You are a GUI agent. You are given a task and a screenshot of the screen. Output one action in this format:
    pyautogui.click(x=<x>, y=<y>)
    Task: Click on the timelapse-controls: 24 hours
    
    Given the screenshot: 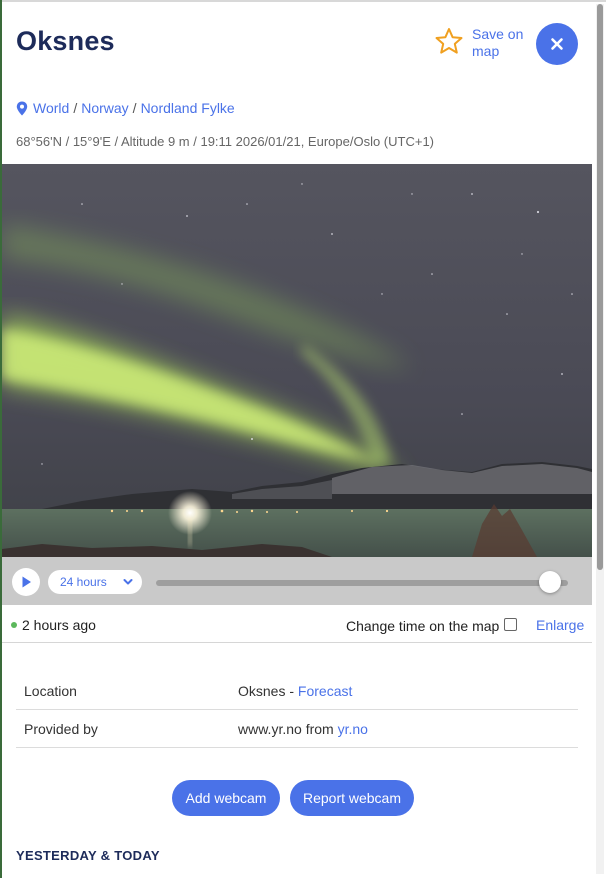 What is the action you would take?
    pyautogui.click(x=297, y=581)
    